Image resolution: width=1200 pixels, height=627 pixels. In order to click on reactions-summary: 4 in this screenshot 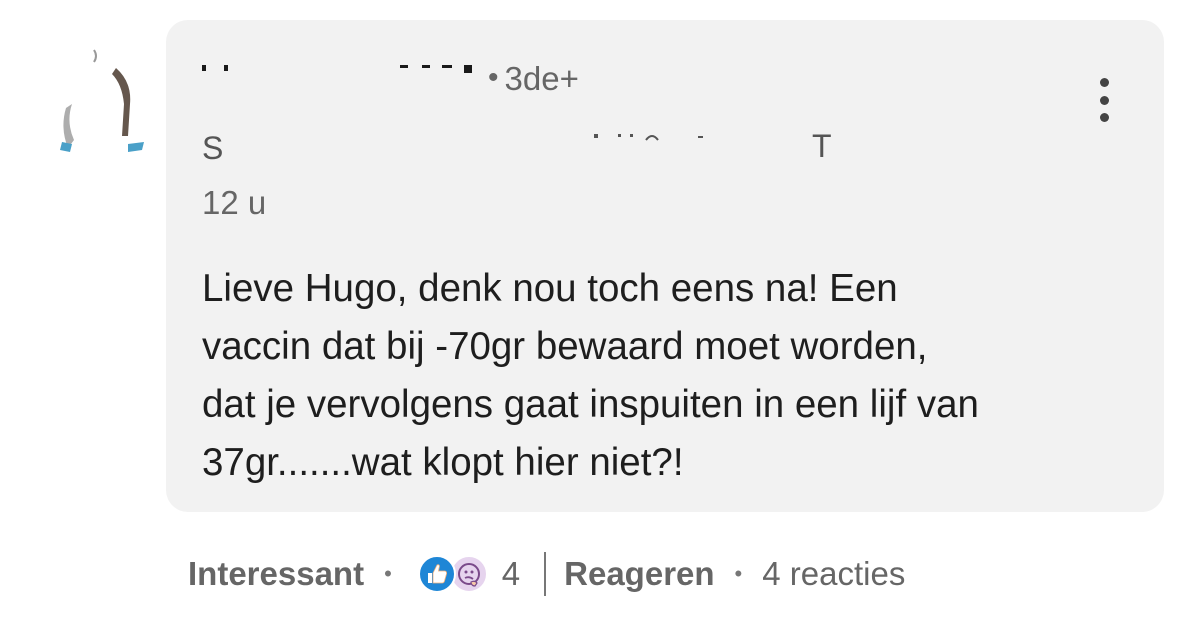, I will do `click(469, 574)`.